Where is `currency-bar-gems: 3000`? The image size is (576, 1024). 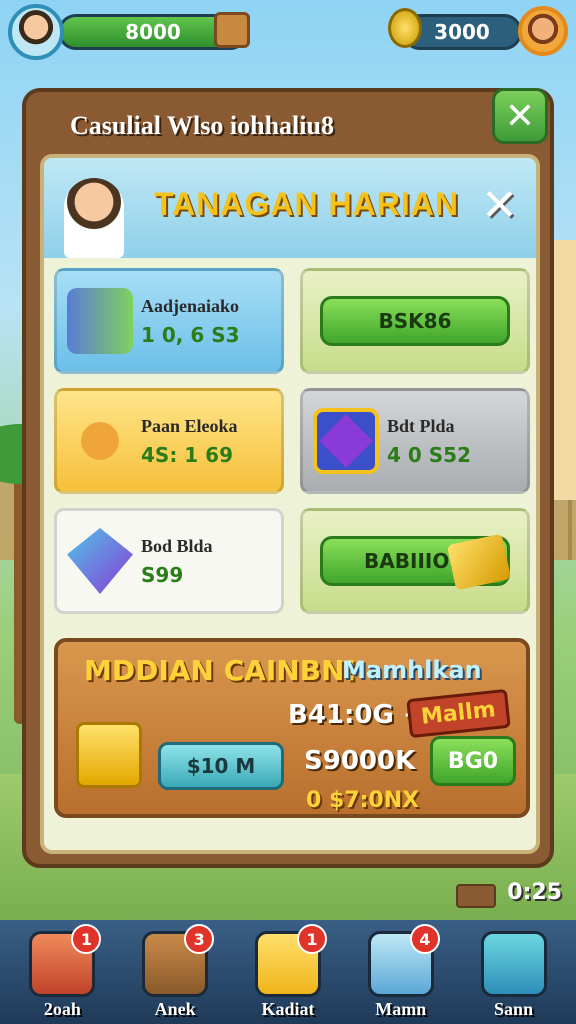 currency-bar-gems: 3000 is located at coordinates (478, 30).